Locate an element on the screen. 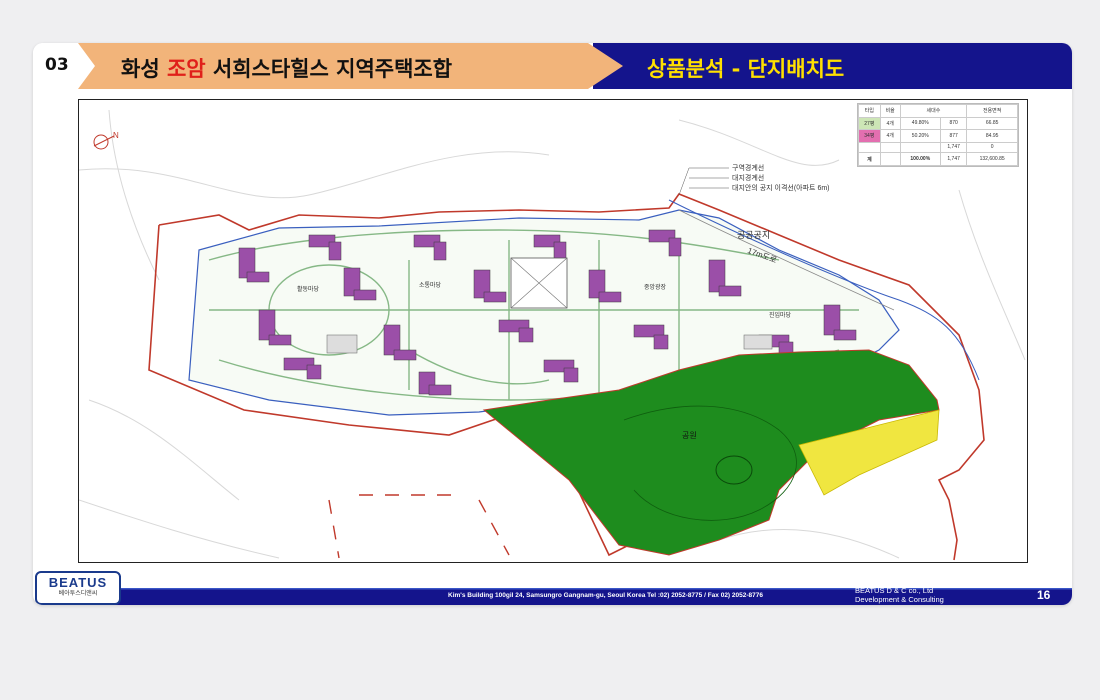  north-arrow-icon is located at coordinates (104, 142).